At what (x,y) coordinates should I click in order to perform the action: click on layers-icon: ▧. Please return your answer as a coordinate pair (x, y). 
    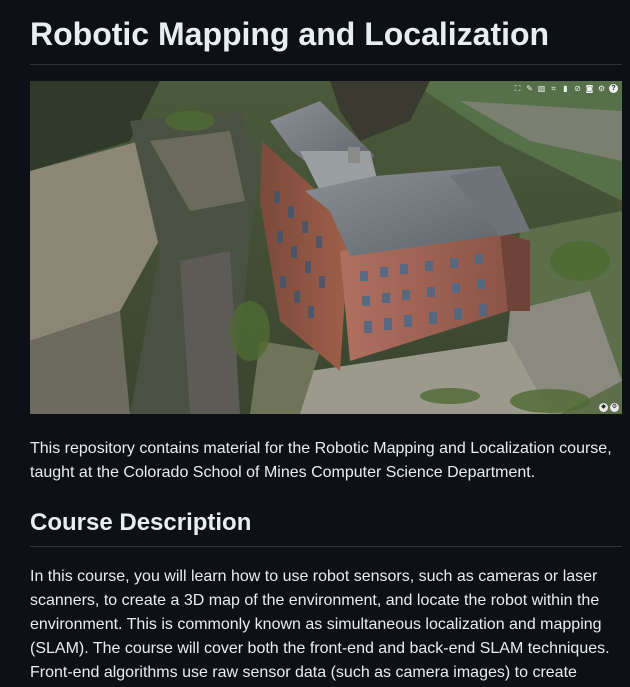
    Looking at the image, I should click on (541, 88).